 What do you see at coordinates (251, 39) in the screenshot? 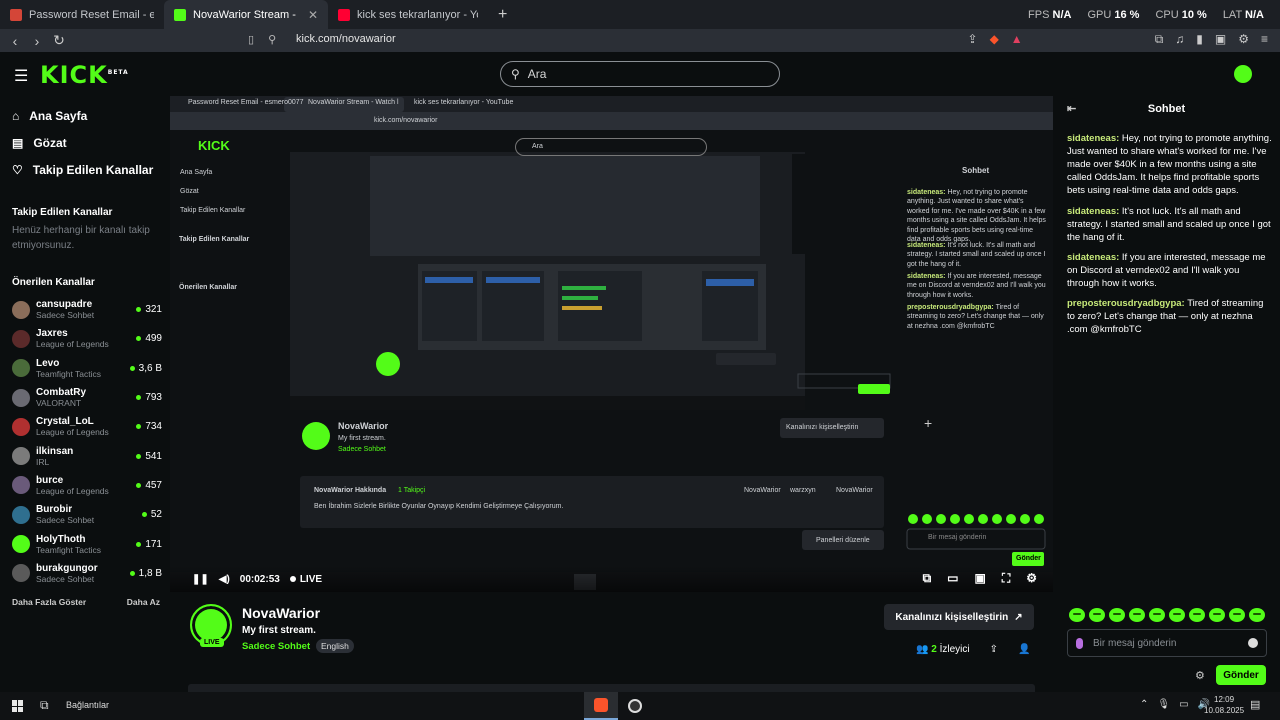
I see `bookmark-icon: ▯` at bounding box center [251, 39].